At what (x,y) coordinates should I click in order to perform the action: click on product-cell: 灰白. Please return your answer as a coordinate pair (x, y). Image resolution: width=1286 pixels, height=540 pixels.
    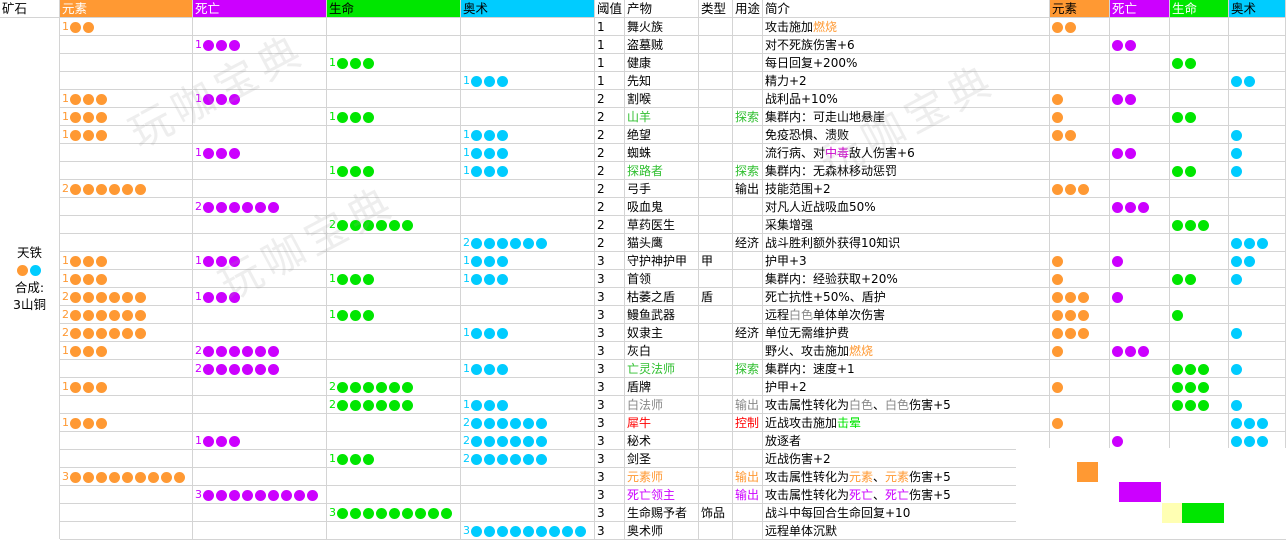
    Looking at the image, I should click on (662, 351).